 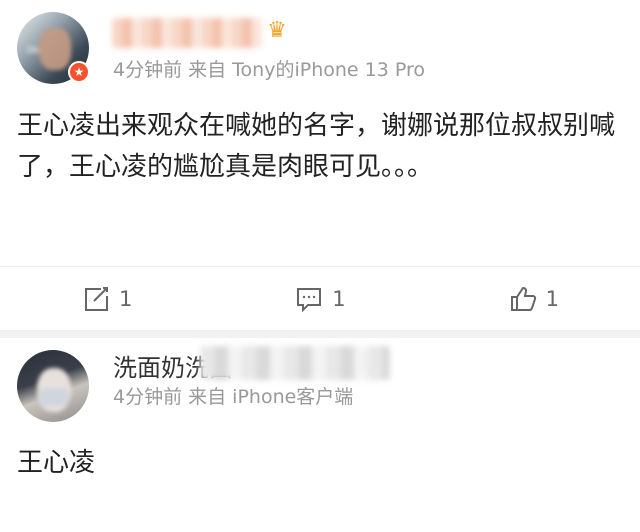 What do you see at coordinates (96, 298) in the screenshot?
I see `share-icon` at bounding box center [96, 298].